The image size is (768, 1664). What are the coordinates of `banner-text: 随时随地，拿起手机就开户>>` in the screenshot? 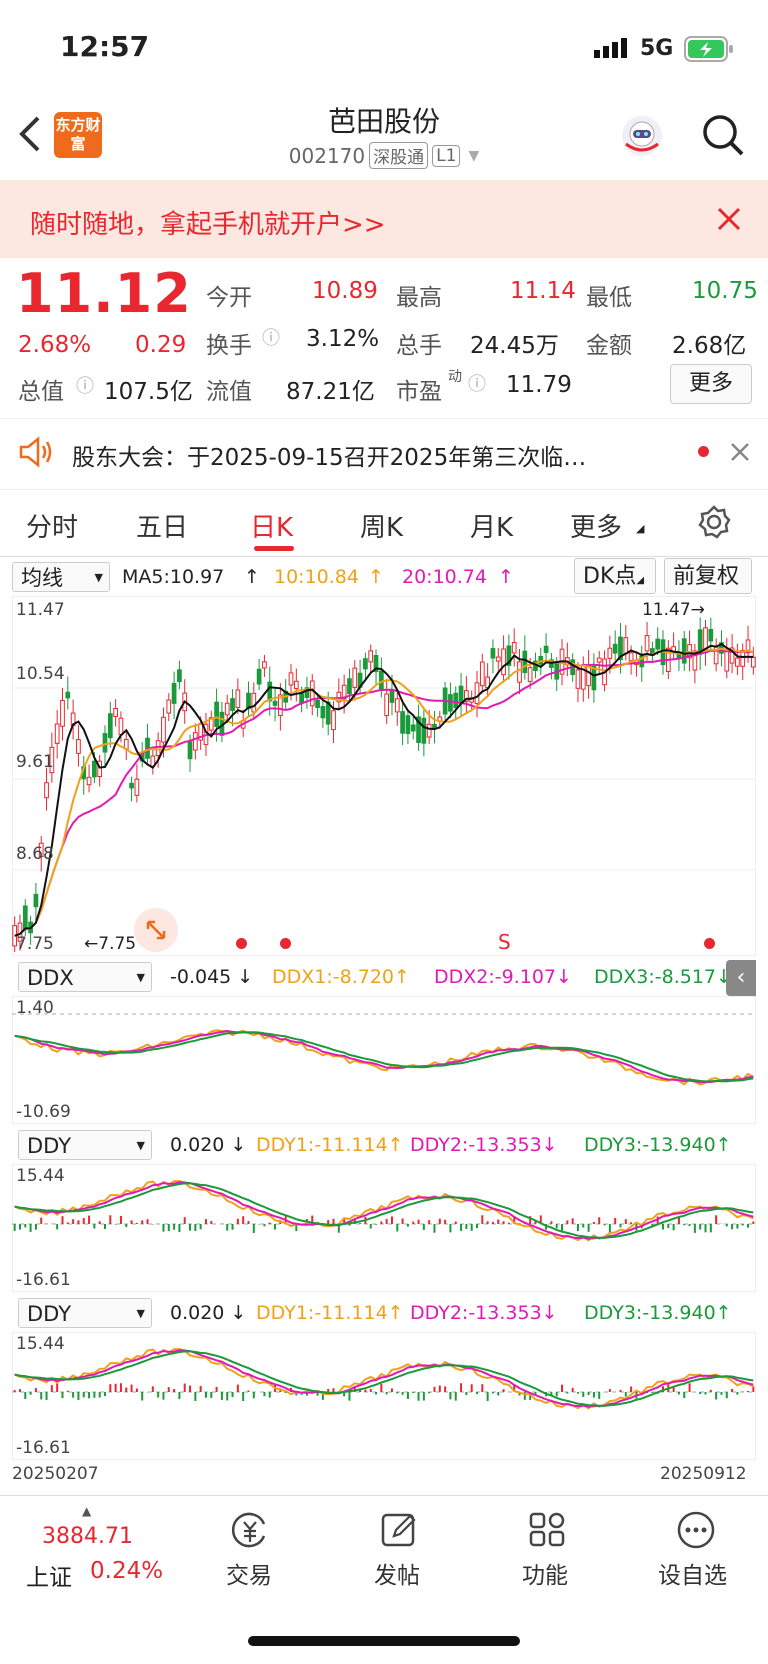 It's located at (208, 222).